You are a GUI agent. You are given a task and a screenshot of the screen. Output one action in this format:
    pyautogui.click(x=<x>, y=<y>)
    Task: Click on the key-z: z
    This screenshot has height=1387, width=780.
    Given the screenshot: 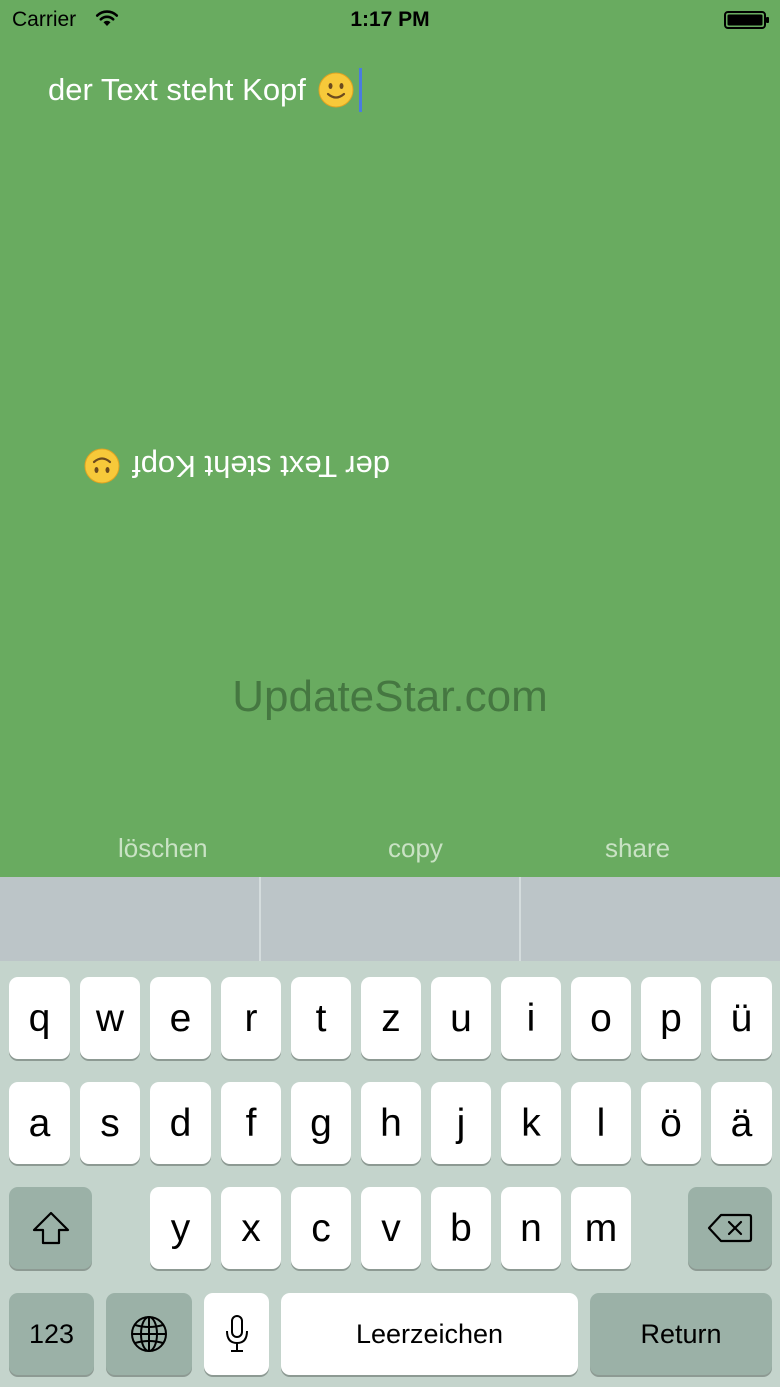 What is the action you would take?
    pyautogui.click(x=391, y=1018)
    